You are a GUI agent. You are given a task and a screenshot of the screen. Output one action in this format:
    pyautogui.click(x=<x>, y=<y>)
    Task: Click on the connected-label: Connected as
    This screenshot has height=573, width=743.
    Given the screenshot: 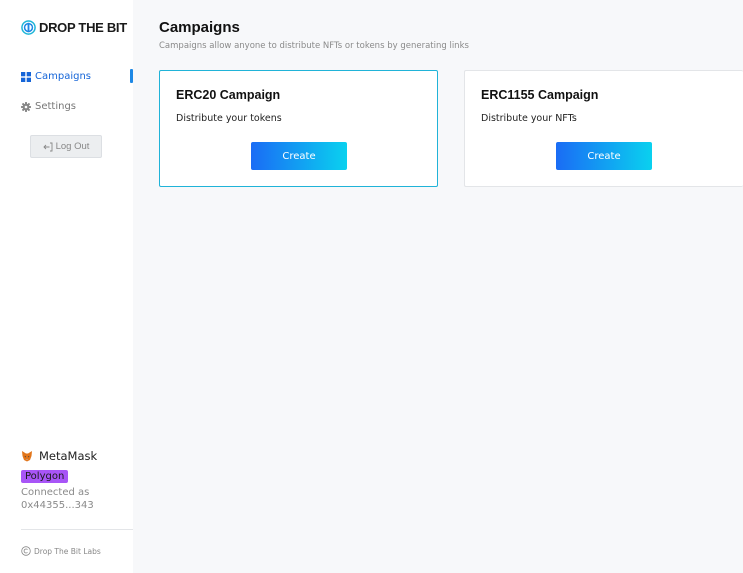 What is the action you would take?
    pyautogui.click(x=55, y=492)
    